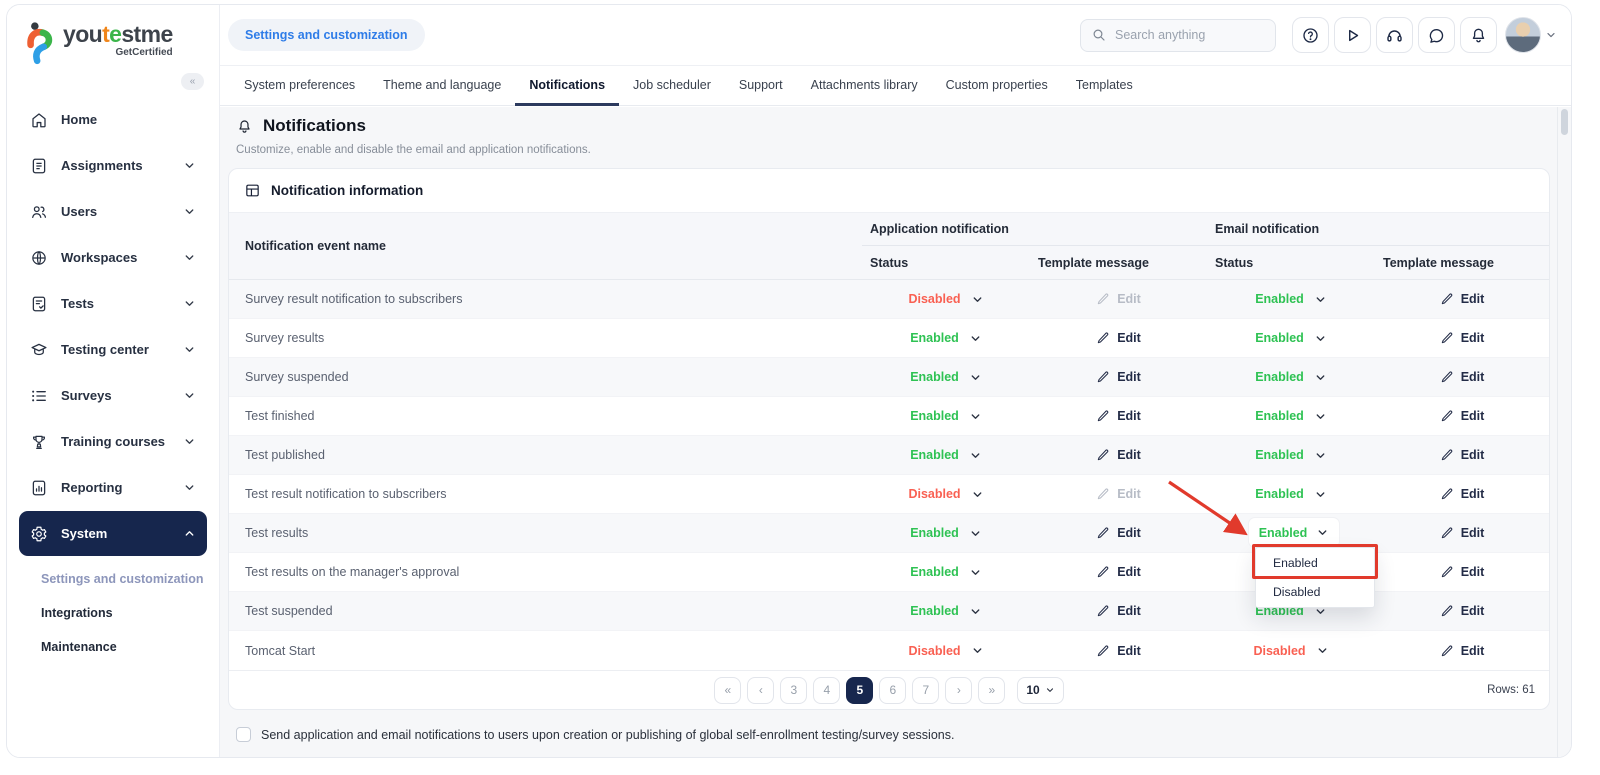  I want to click on bell-icon, so click(1478, 35).